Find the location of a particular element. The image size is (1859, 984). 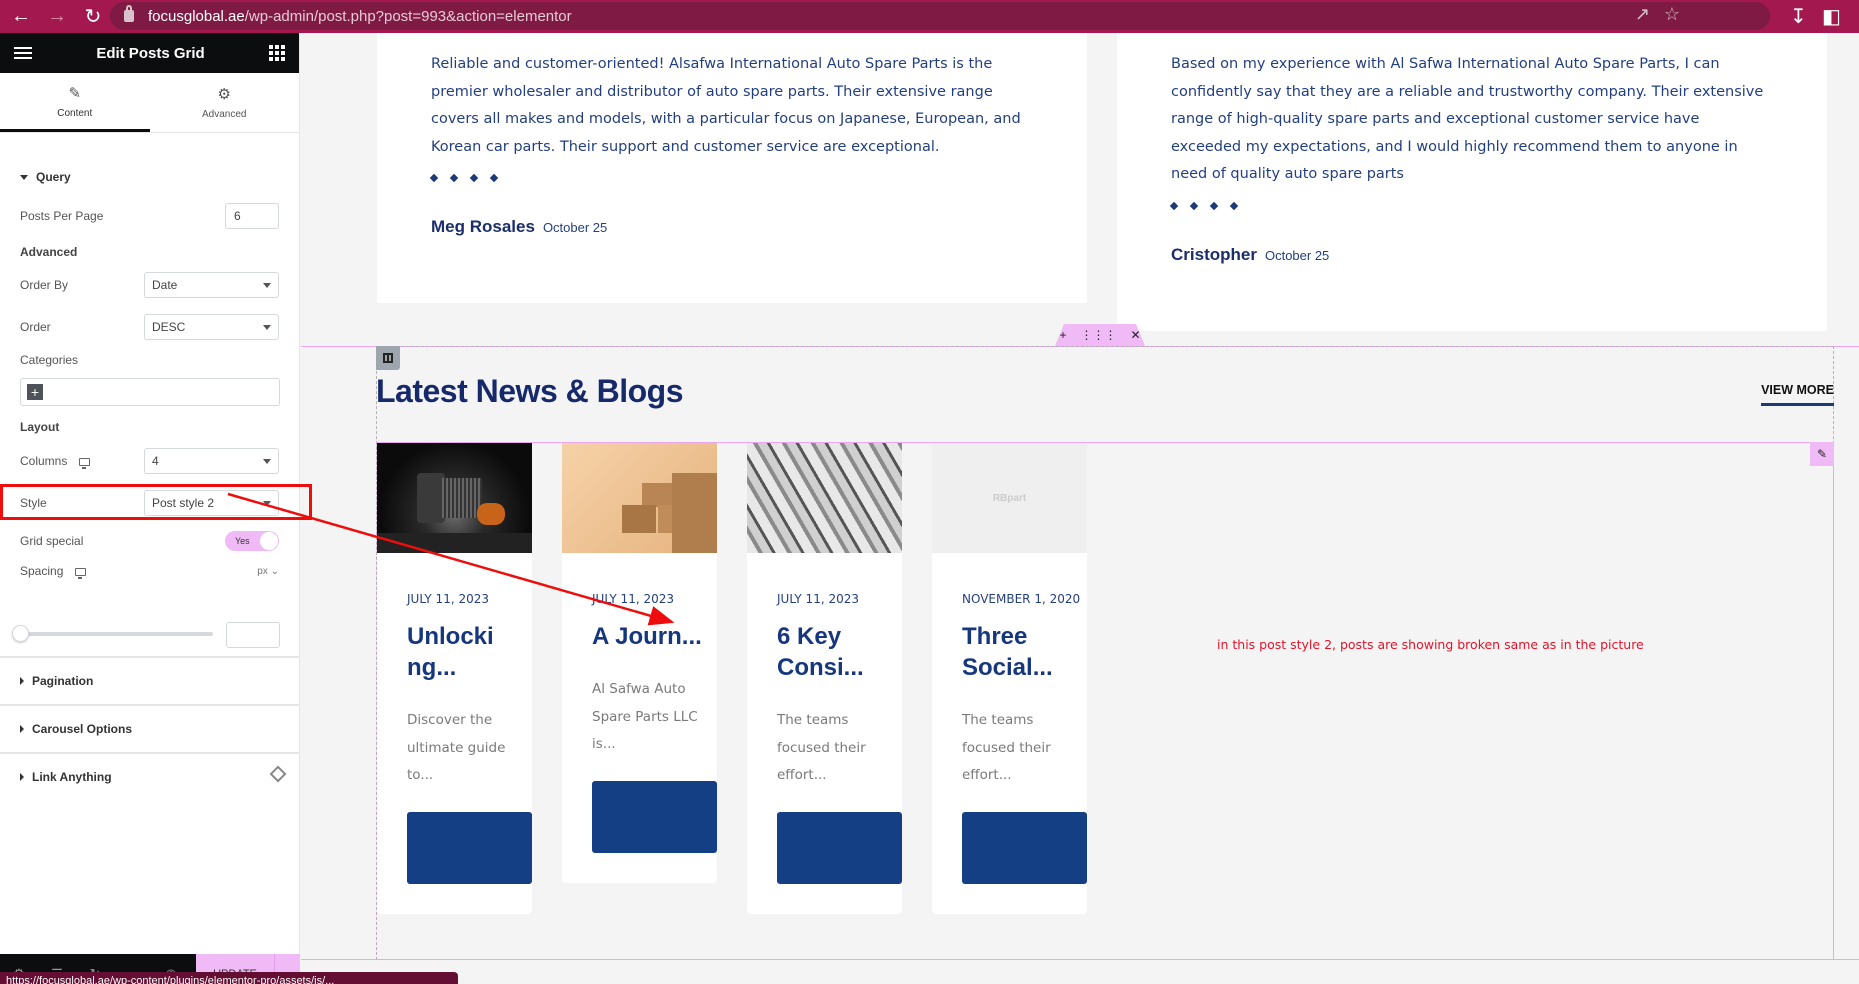

grid-special-value: Yes is located at coordinates (242, 541).